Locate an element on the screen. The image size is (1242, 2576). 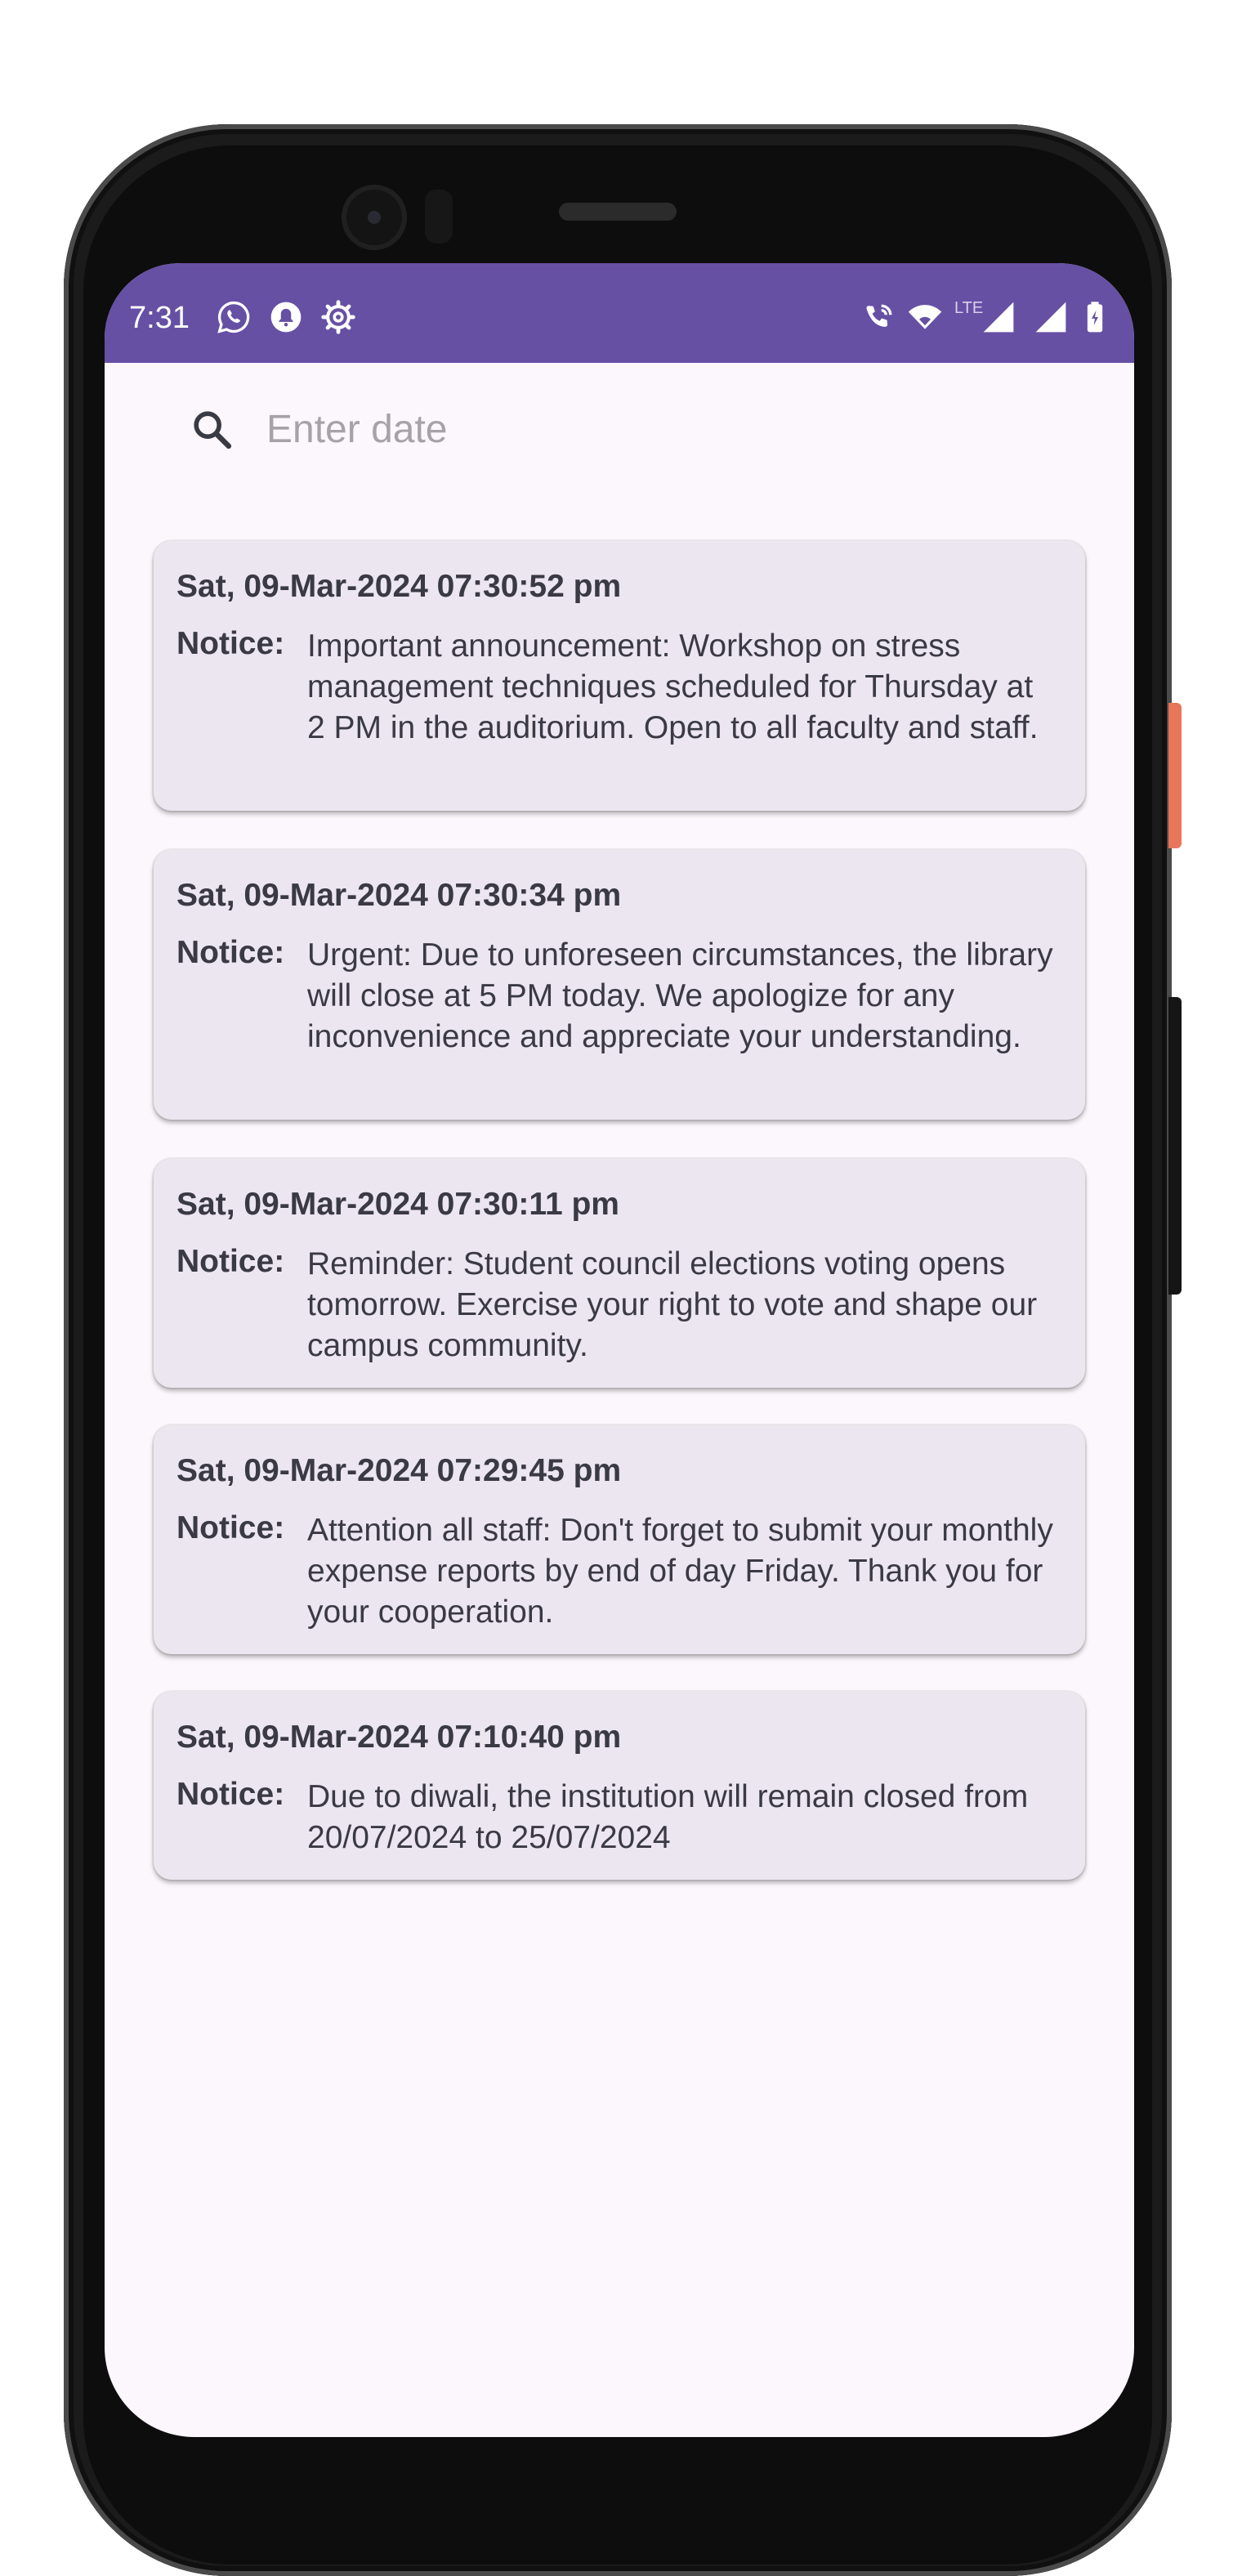
search-icon is located at coordinates (213, 430).